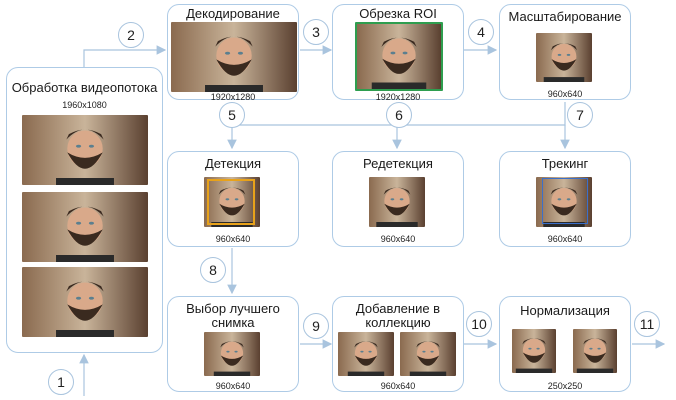 The image size is (676, 400). I want to click on best-frame, so click(232, 354).